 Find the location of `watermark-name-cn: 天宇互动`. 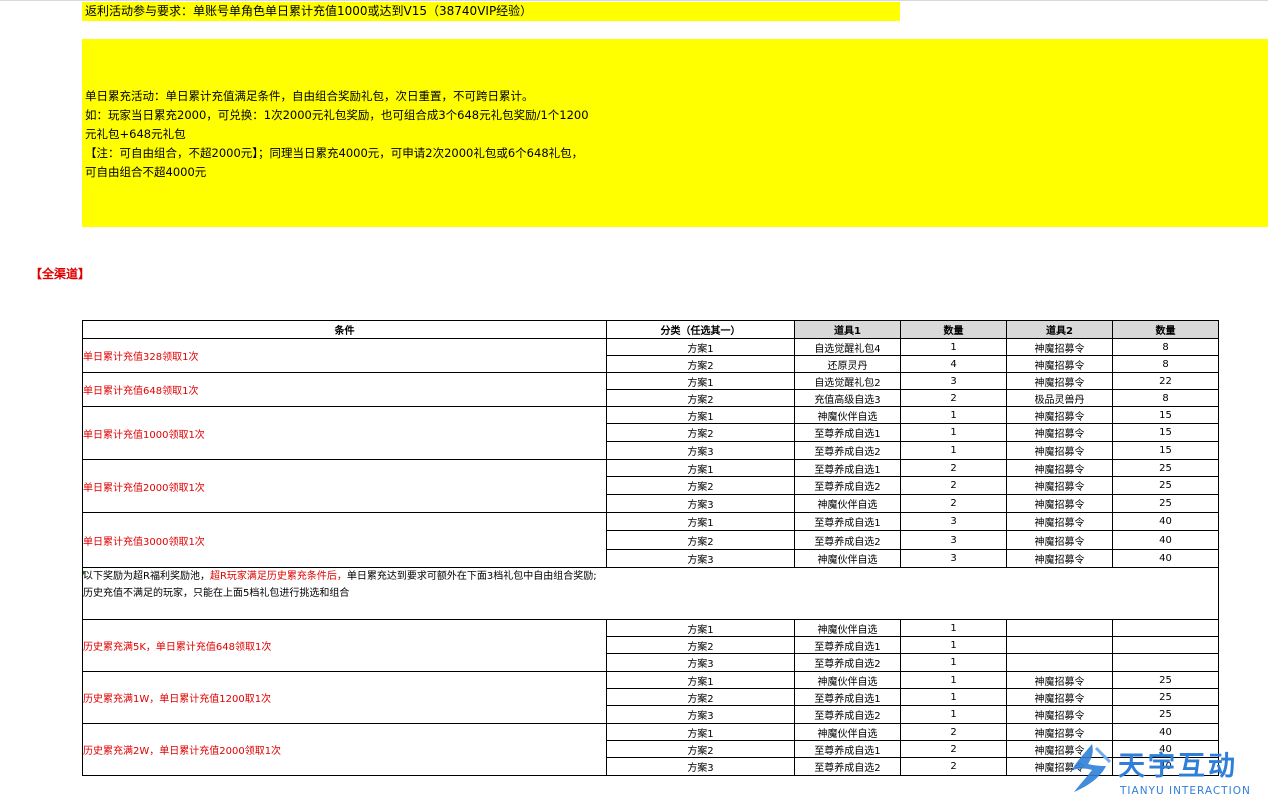

watermark-name-cn: 天宇互动 is located at coordinates (1178, 766).